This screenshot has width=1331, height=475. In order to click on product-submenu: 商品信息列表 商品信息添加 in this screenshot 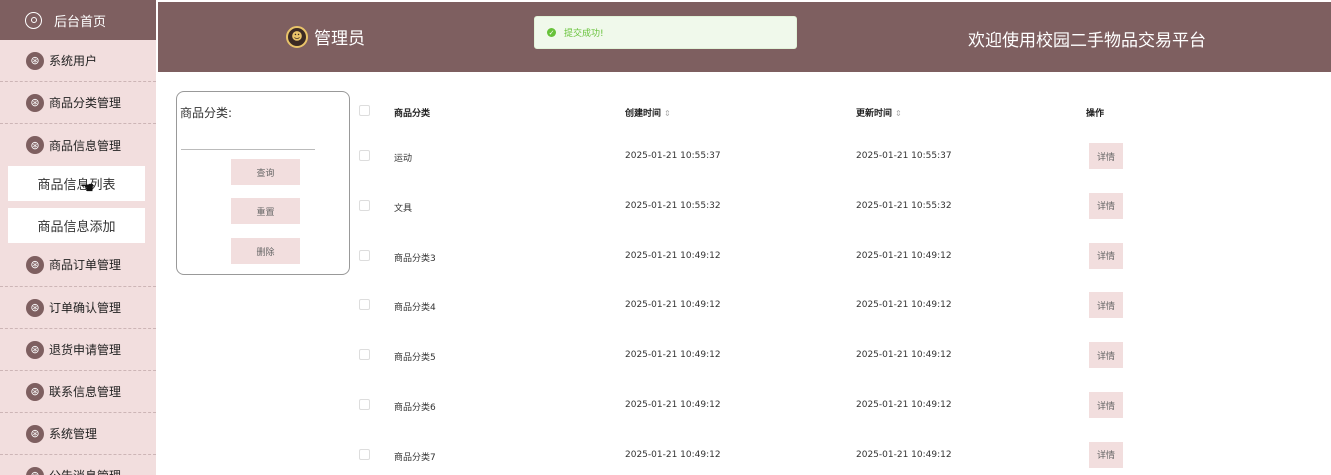, I will do `click(78, 204)`.